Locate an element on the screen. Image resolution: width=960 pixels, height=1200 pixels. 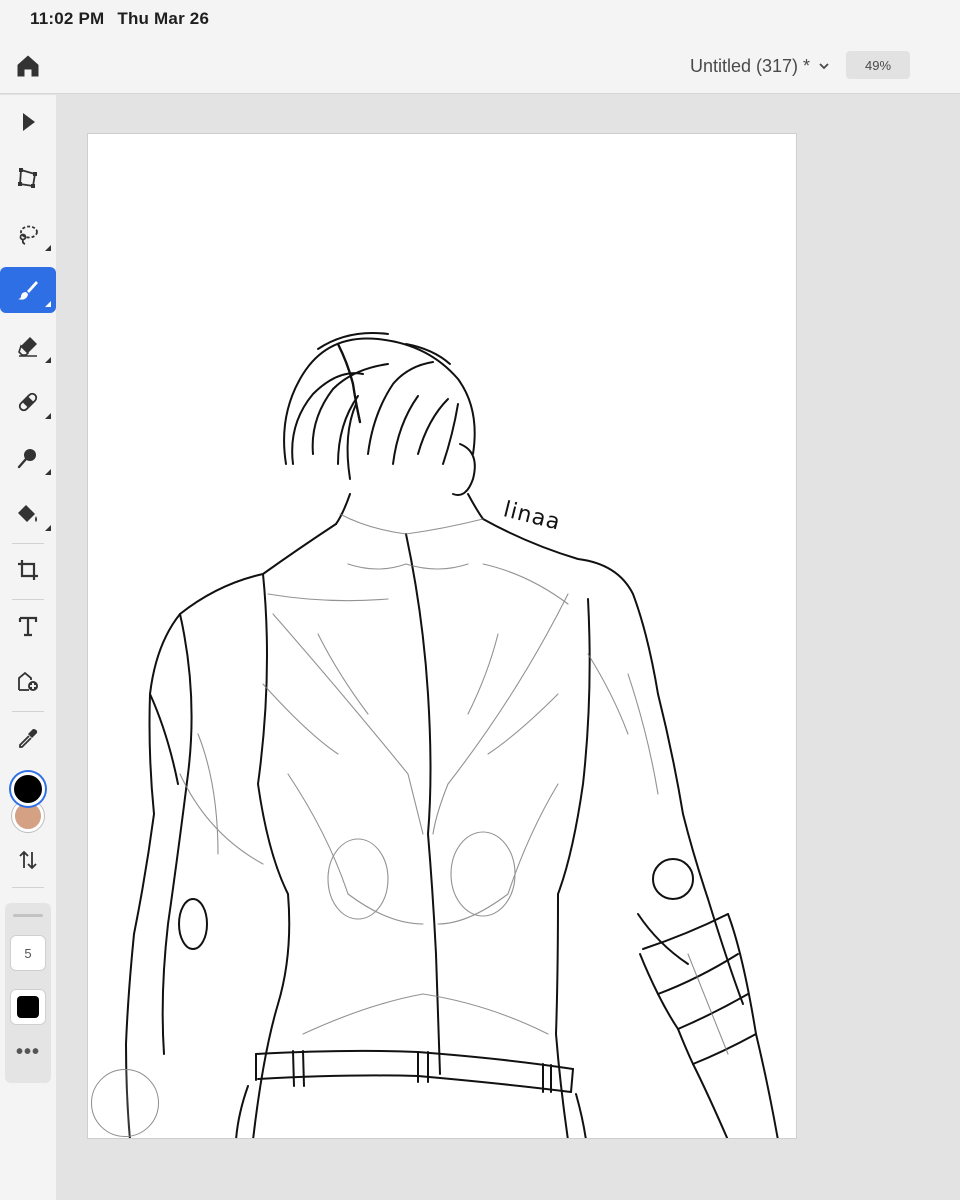
paint-bucket-icon is located at coordinates (27, 513).